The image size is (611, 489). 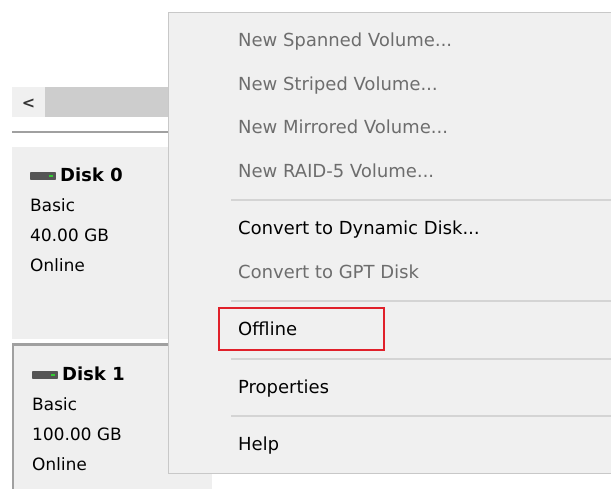 What do you see at coordinates (93, 375) in the screenshot?
I see `disk-name: Disk 1` at bounding box center [93, 375].